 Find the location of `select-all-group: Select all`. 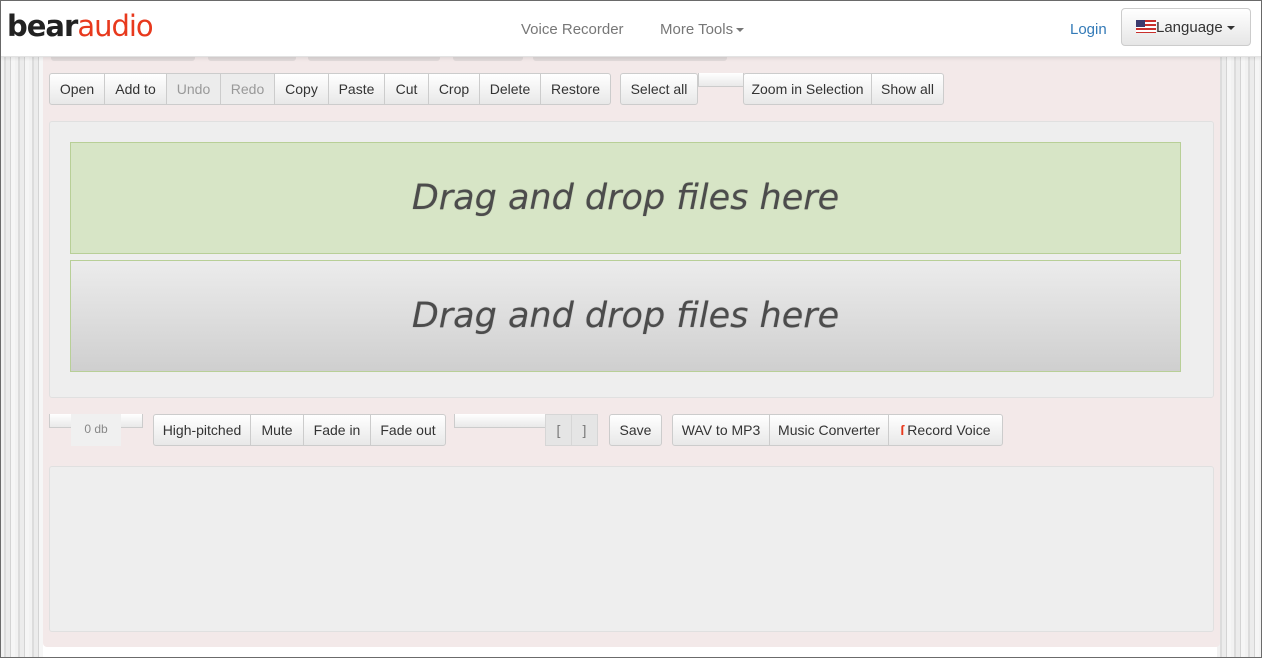

select-all-group: Select all is located at coordinates (659, 89).